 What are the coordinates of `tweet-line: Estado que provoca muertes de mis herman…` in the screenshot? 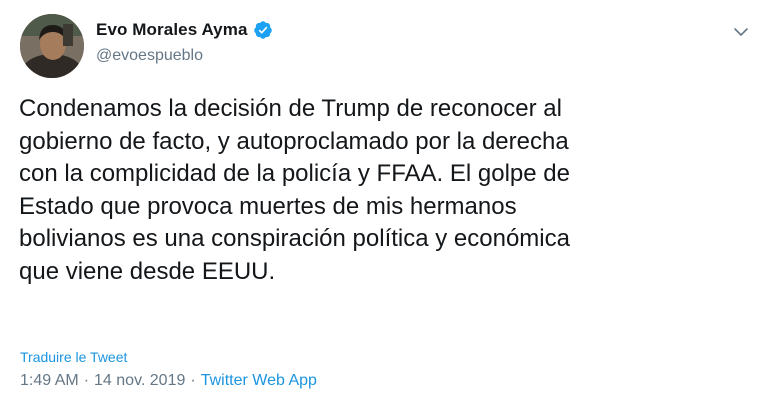 It's located at (268, 206).